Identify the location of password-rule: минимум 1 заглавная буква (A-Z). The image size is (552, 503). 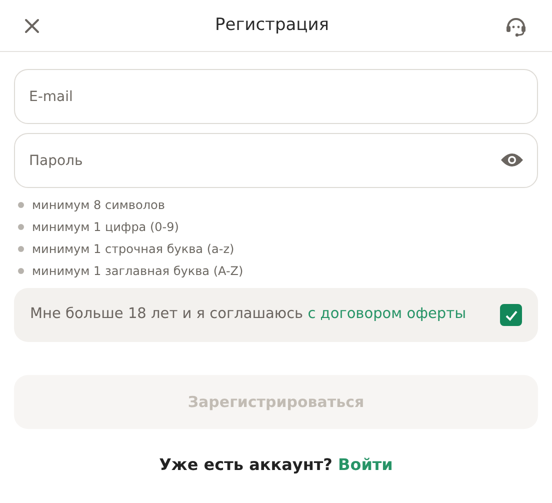
(138, 271).